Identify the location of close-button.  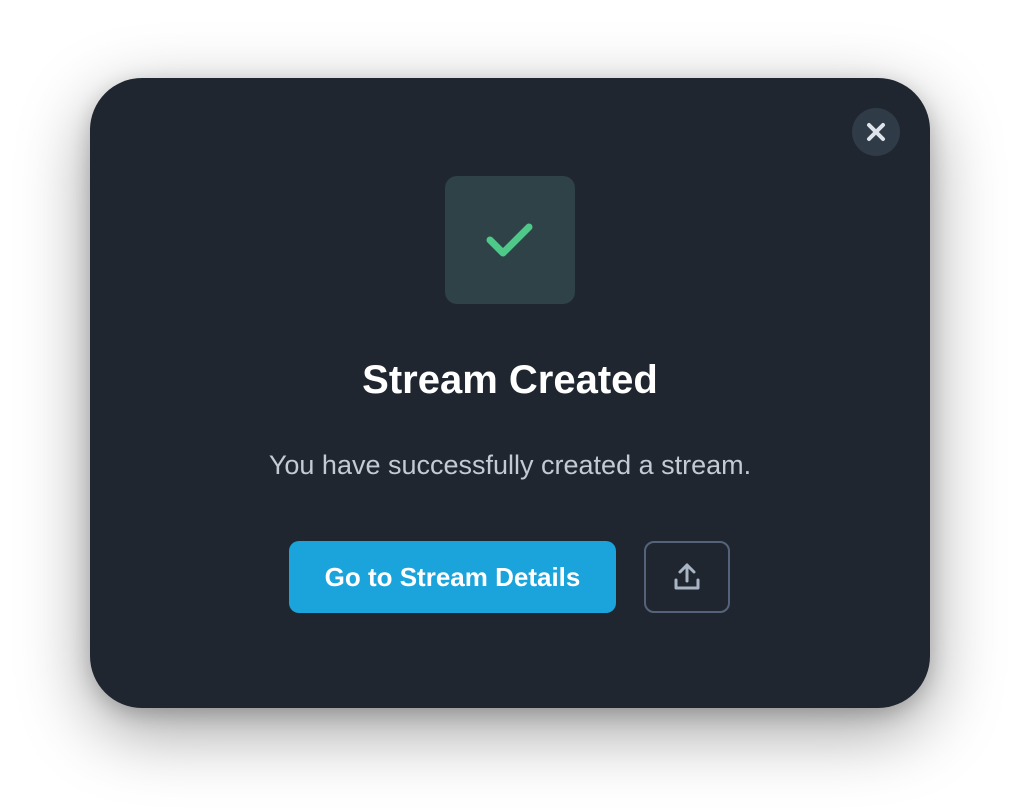
(876, 132).